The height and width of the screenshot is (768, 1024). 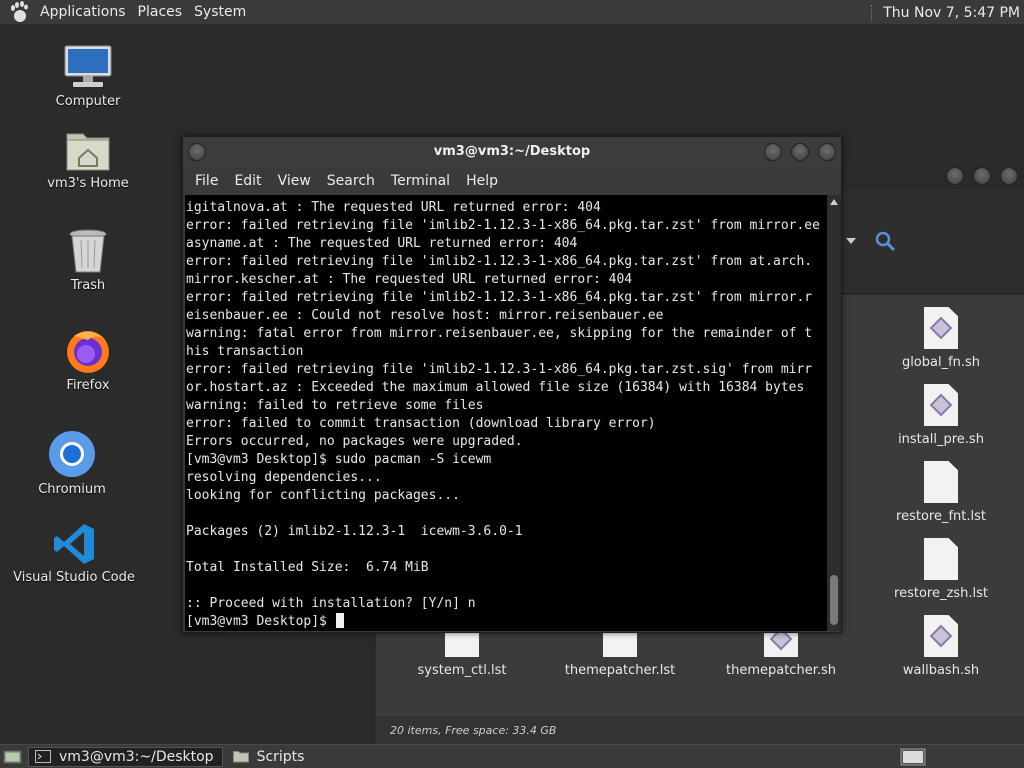 I want to click on scroll-up-arrow-icon, so click(x=834, y=202).